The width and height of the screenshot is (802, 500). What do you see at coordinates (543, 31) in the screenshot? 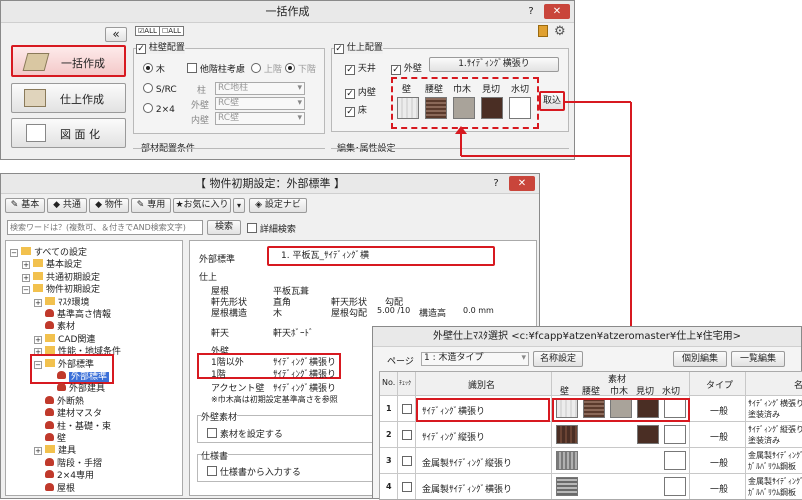
I see `lock-icon` at bounding box center [543, 31].